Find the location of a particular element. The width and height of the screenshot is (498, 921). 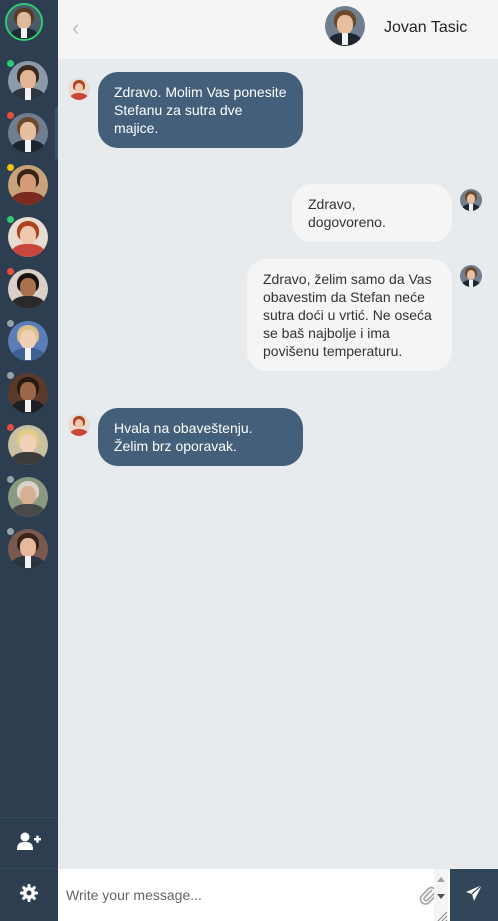

settings-button is located at coordinates (29, 895).